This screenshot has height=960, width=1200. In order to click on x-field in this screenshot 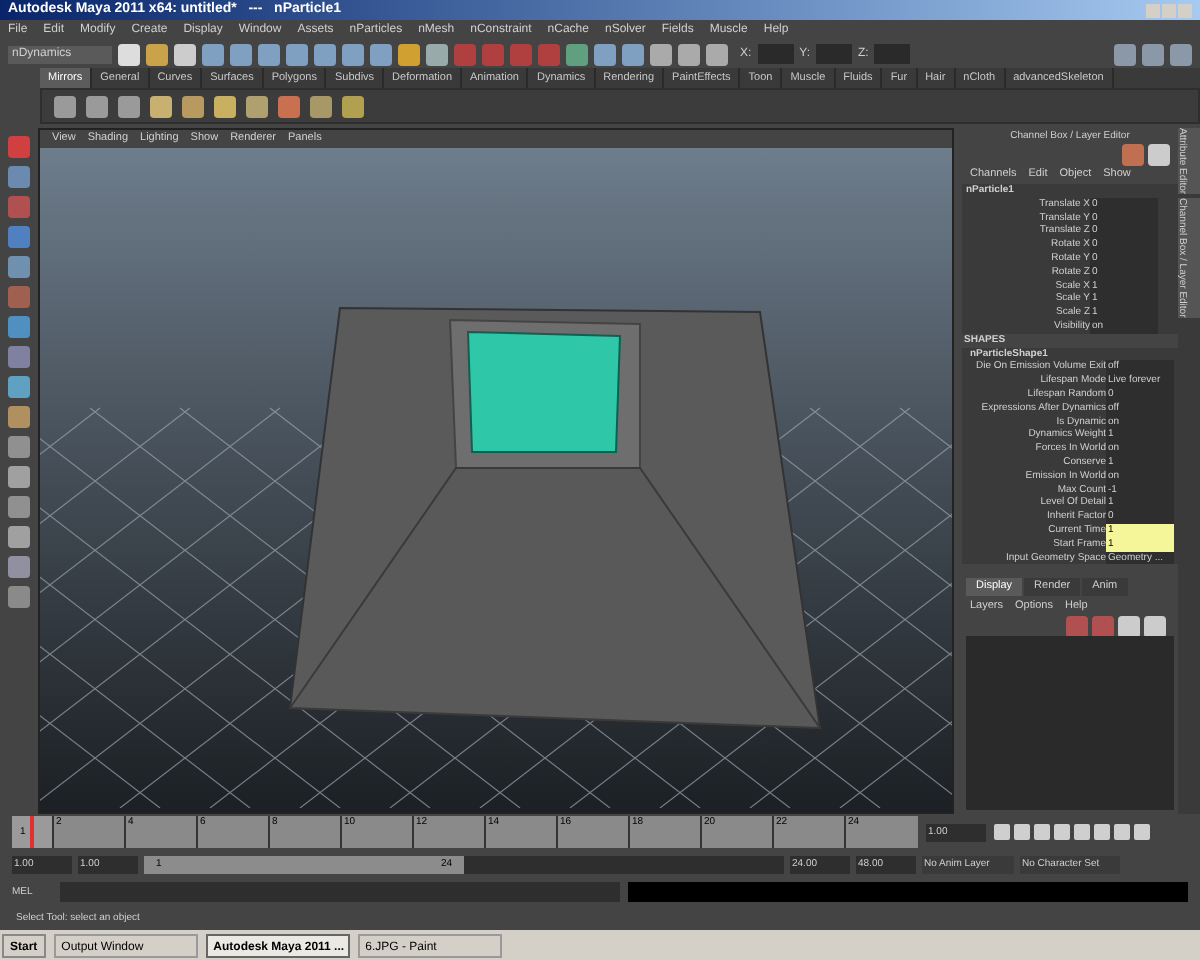, I will do `click(775, 54)`.